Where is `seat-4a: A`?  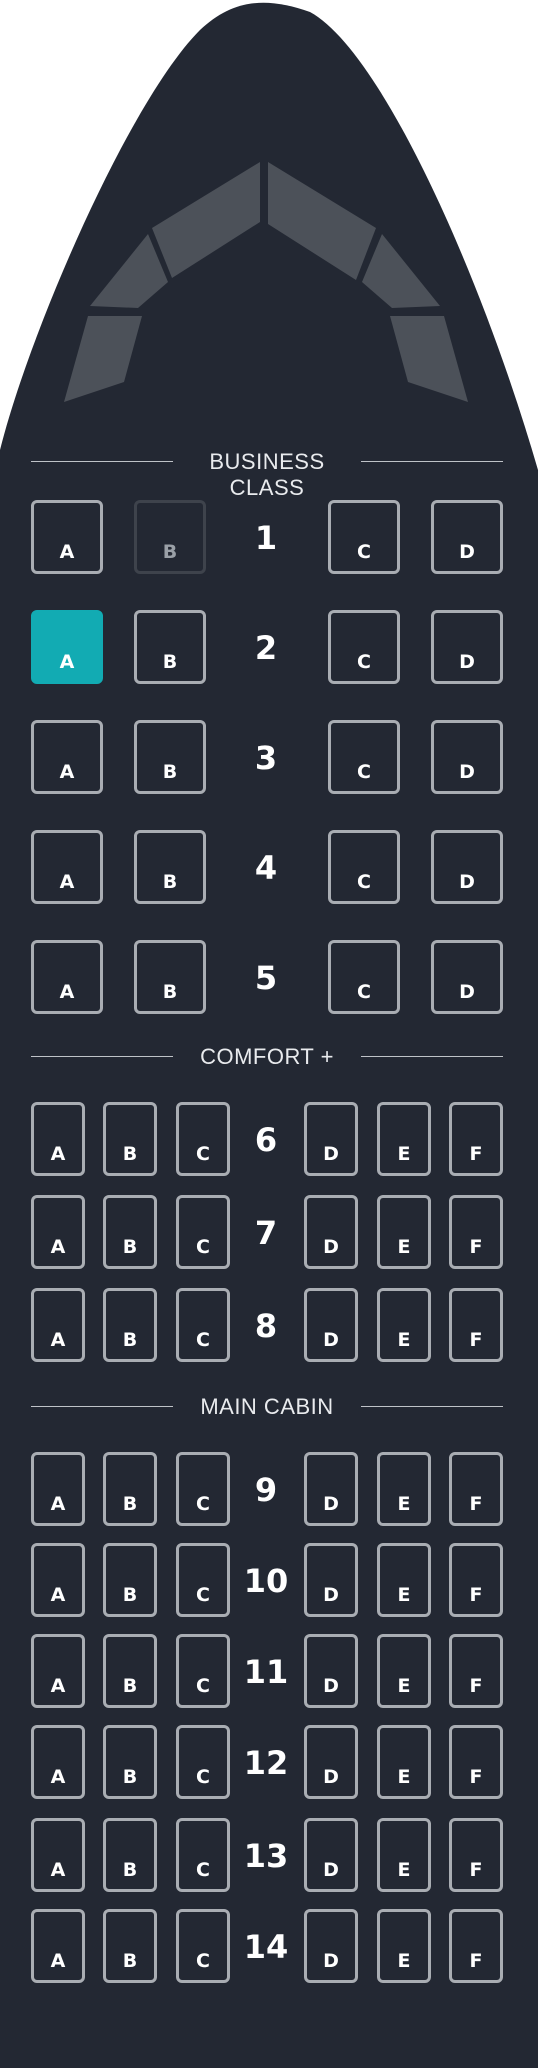
seat-4a: A is located at coordinates (67, 867).